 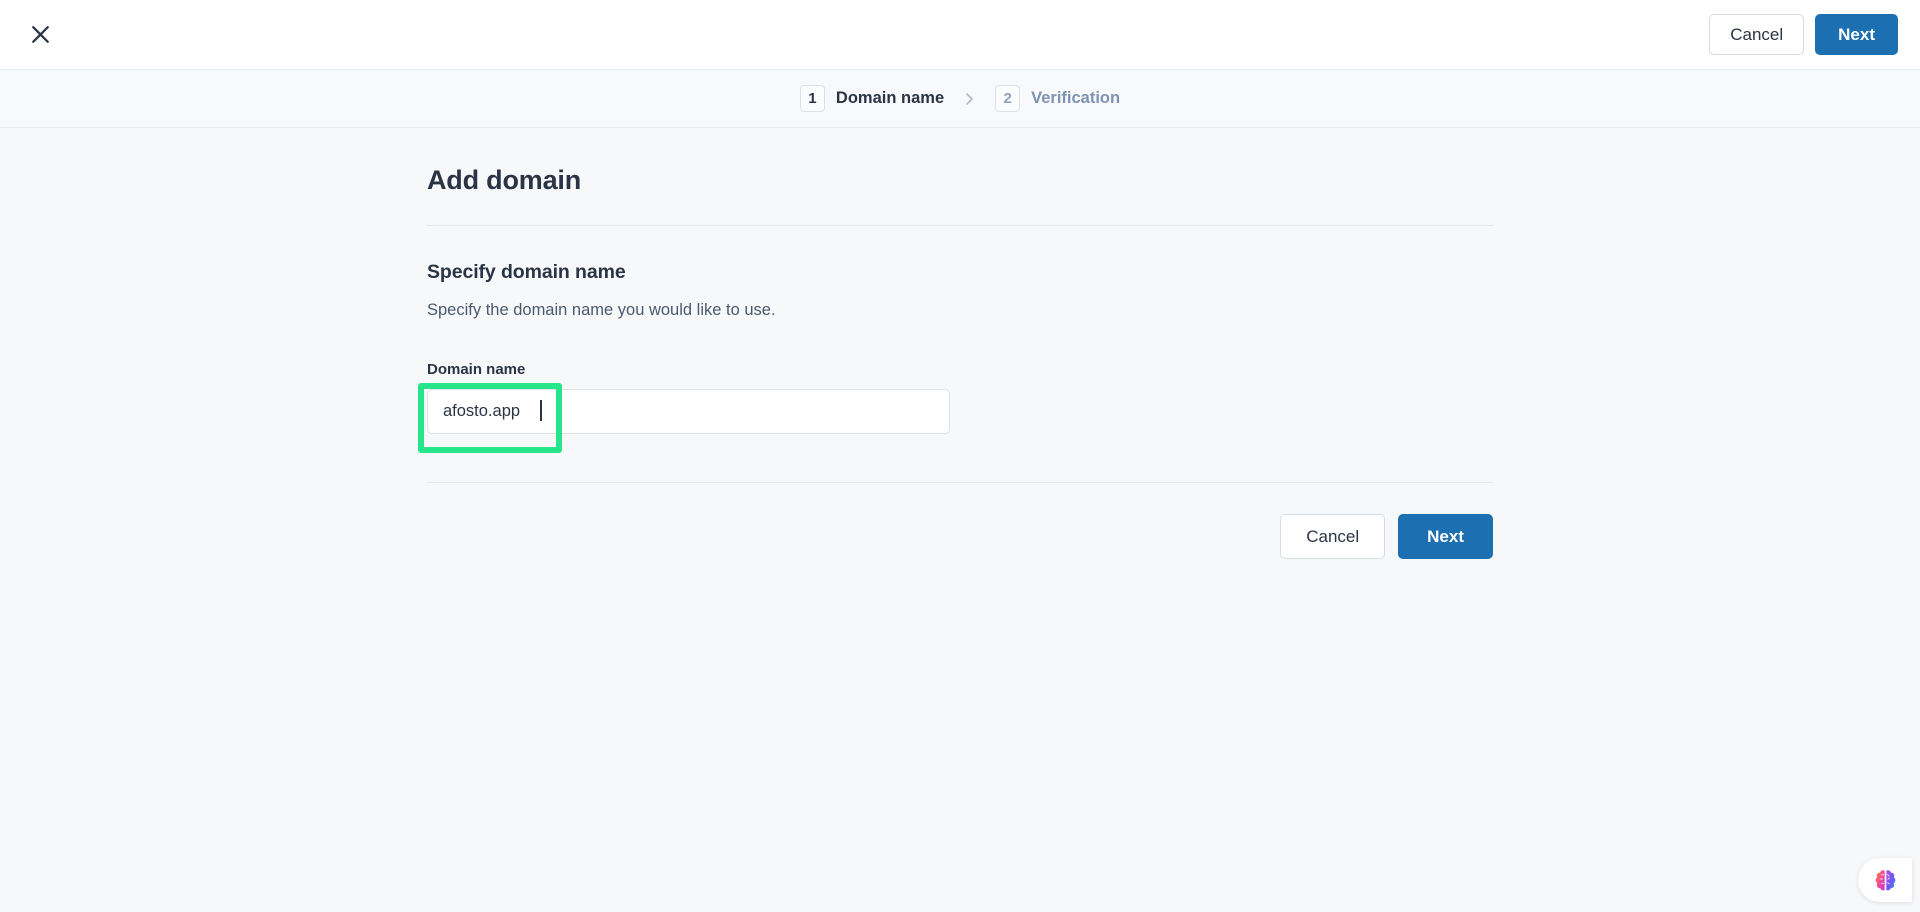 I want to click on close-button, so click(x=40, y=35).